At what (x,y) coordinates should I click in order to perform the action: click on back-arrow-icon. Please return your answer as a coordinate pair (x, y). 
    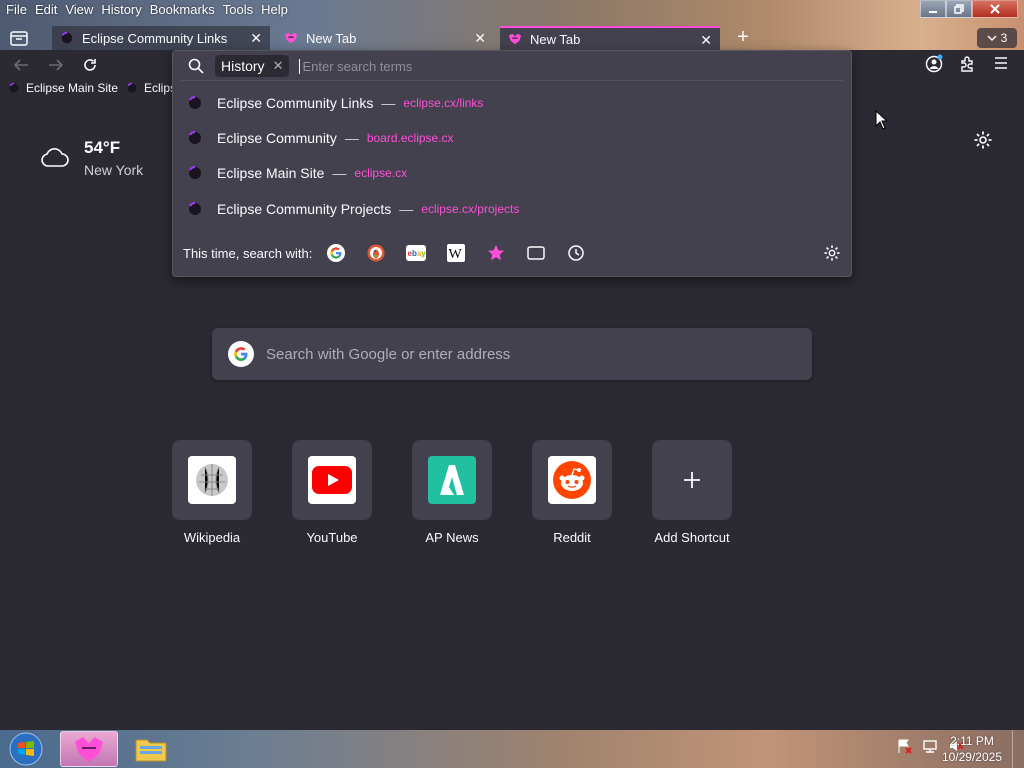
    Looking at the image, I should click on (20, 65).